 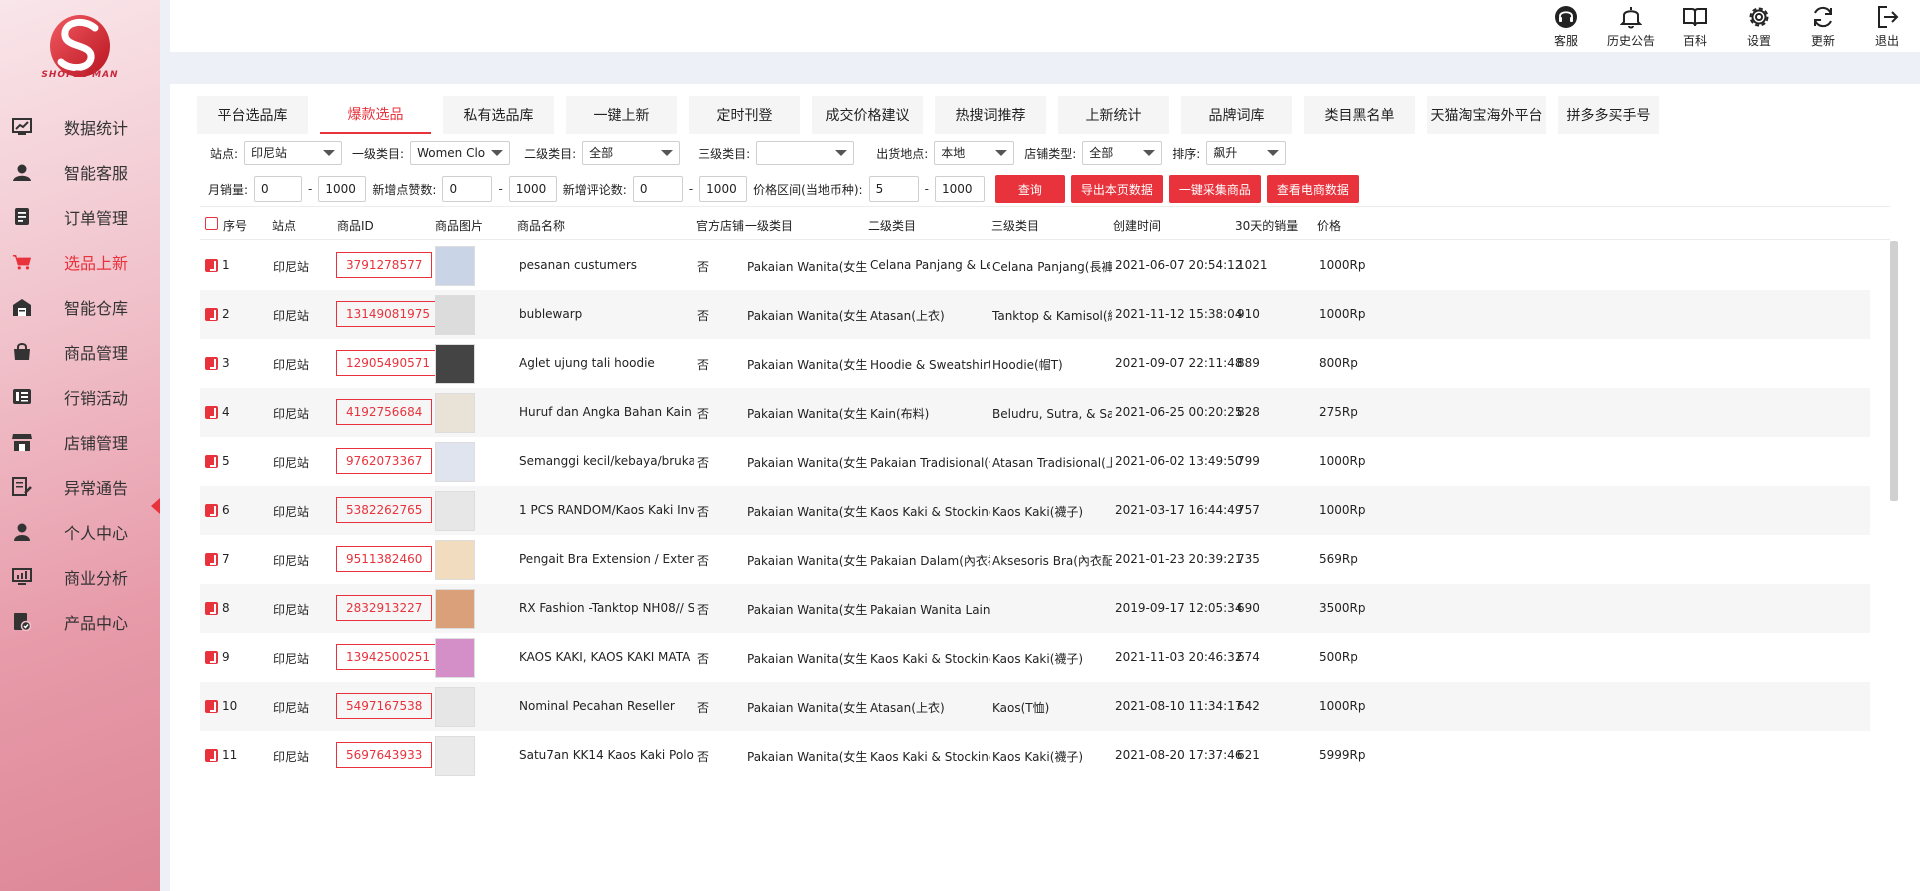 What do you see at coordinates (1887, 26) in the screenshot?
I see `toolbar-logout: 退出` at bounding box center [1887, 26].